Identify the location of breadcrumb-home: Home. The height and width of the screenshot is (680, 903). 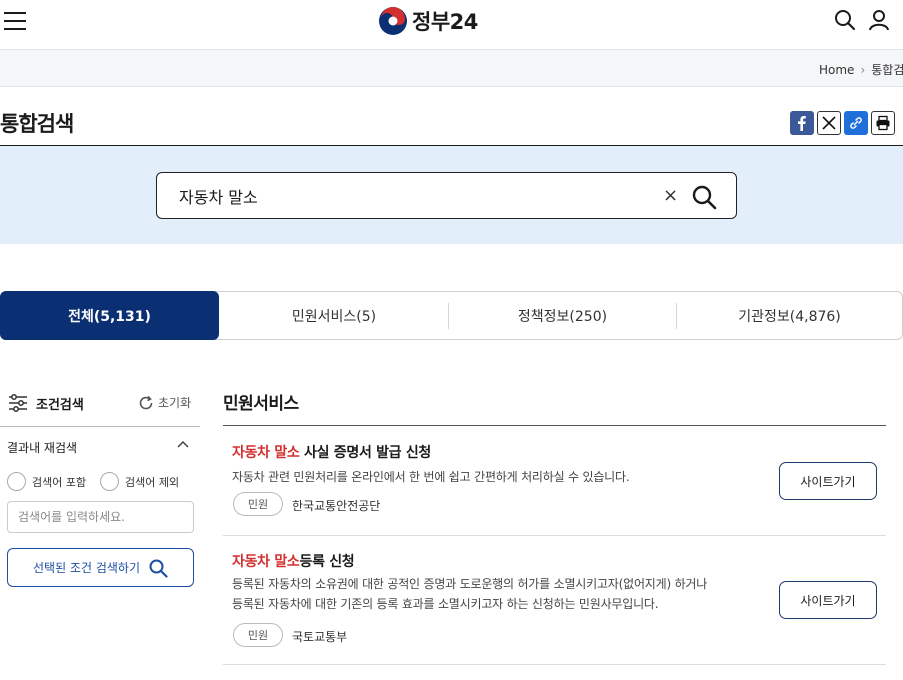
(836, 70).